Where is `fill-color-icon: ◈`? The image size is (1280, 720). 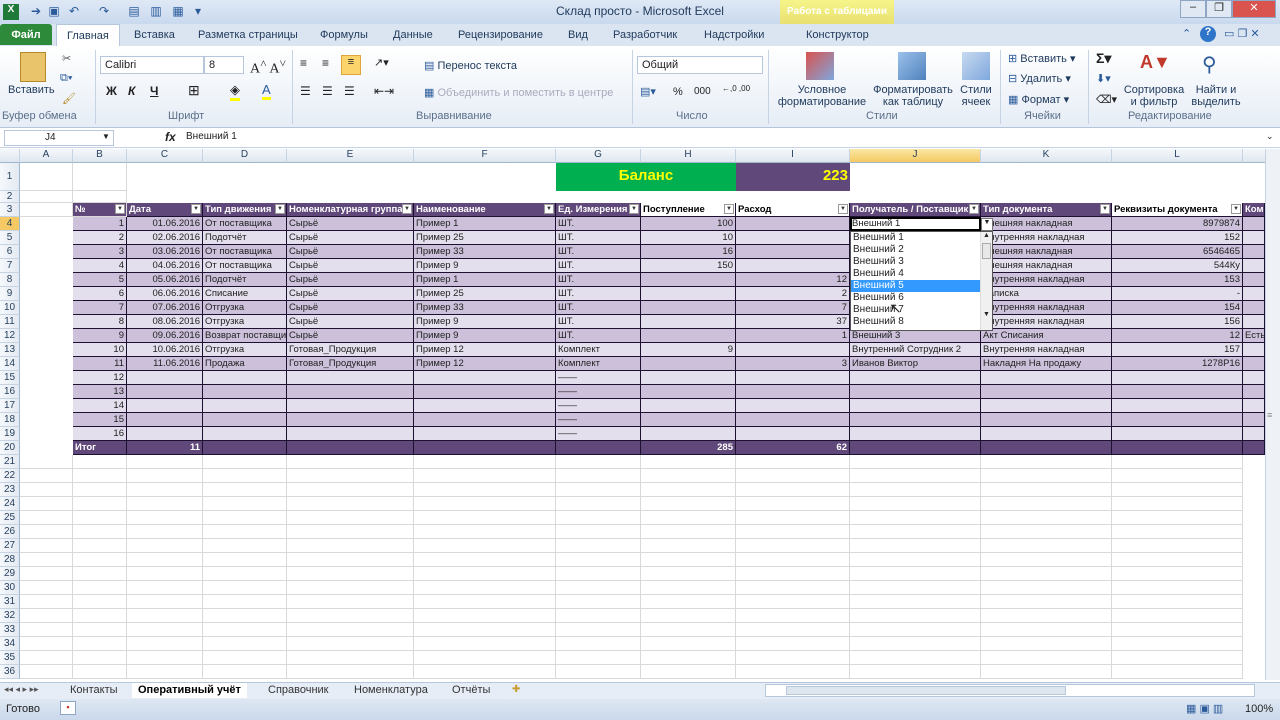 fill-color-icon: ◈ is located at coordinates (235, 91).